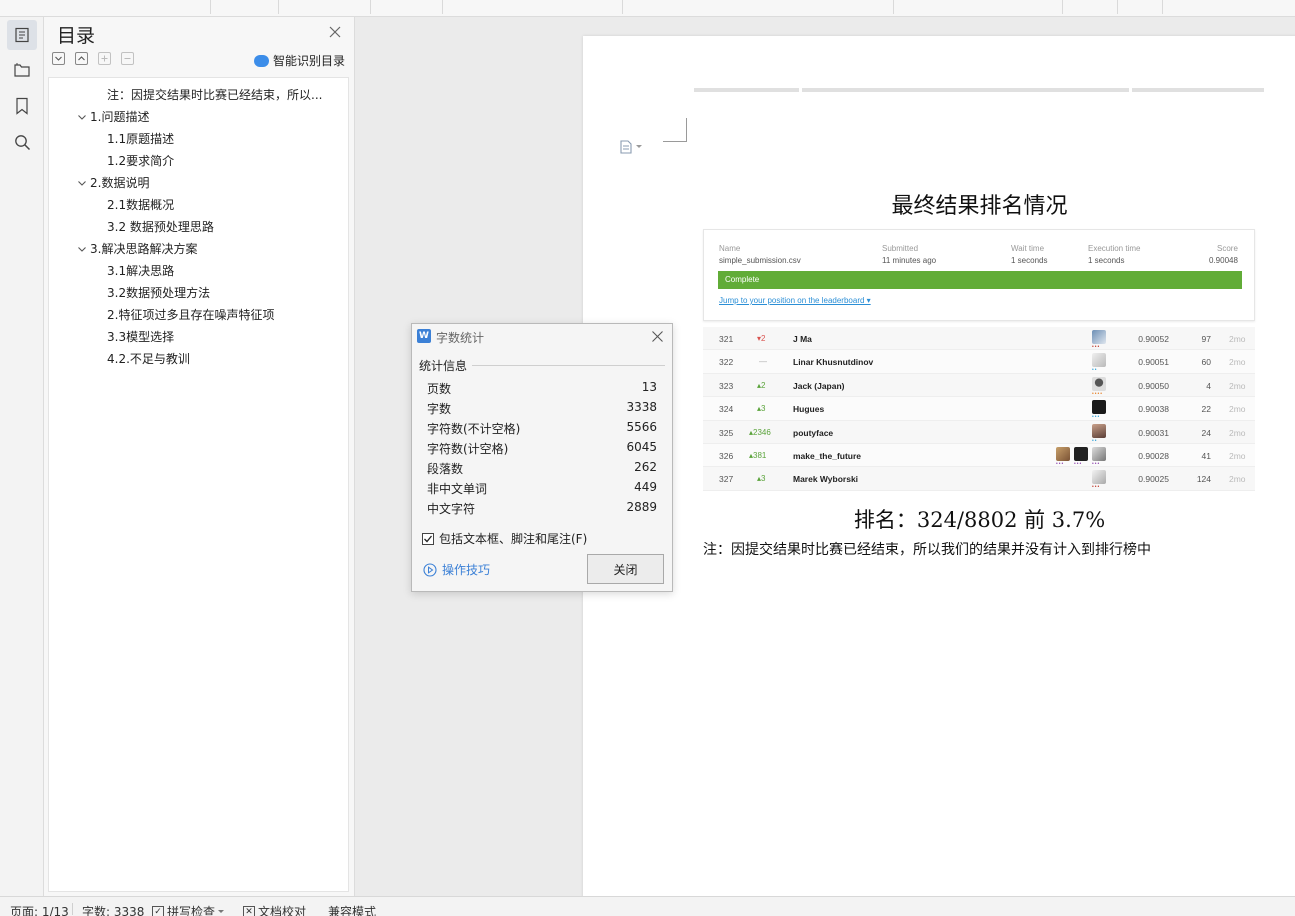 This screenshot has width=1295, height=916. What do you see at coordinates (112, 183) in the screenshot?
I see `toc-item: 2.数据说明` at bounding box center [112, 183].